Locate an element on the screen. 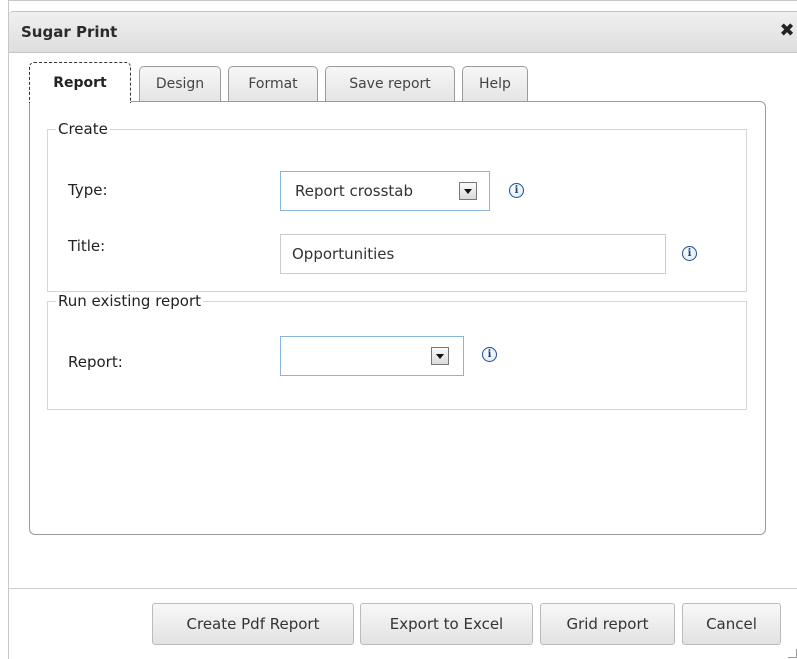 This screenshot has width=797, height=659. create-pdf-report-button: Create Pdf Report is located at coordinates (253, 624).